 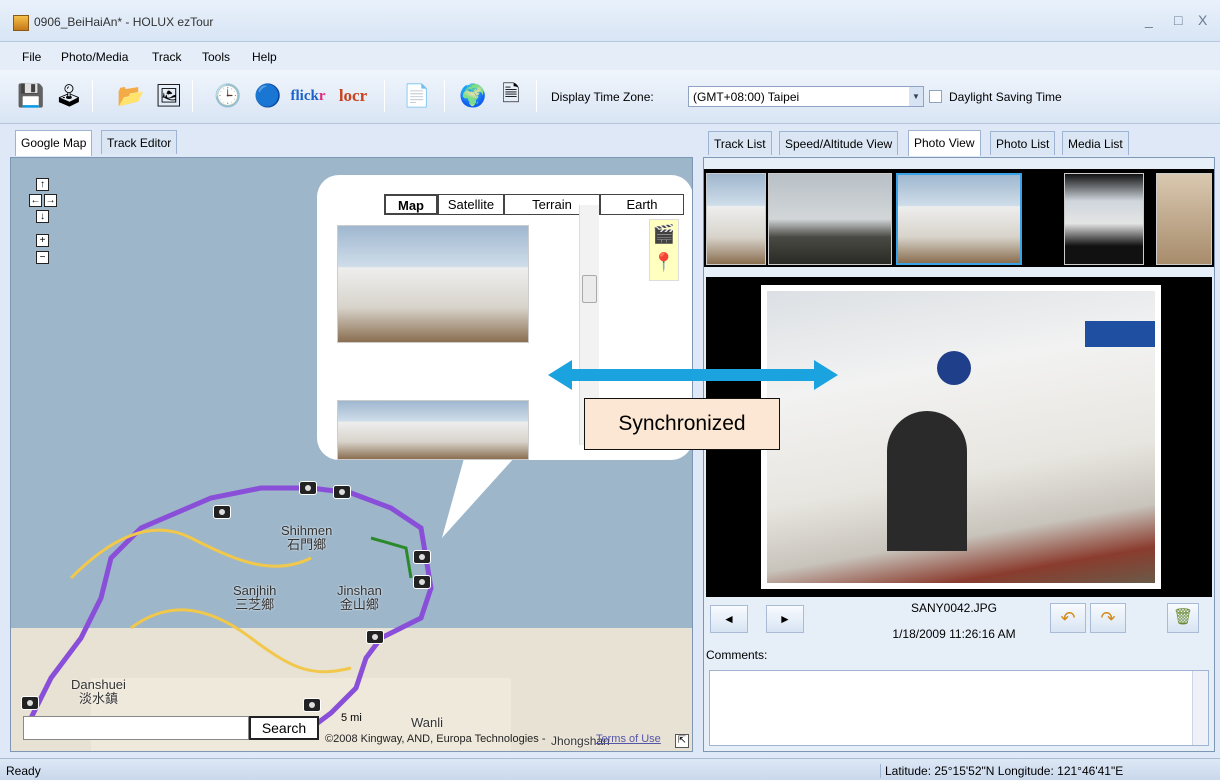 I want to click on menu-tools: Tools, so click(x=216, y=57).